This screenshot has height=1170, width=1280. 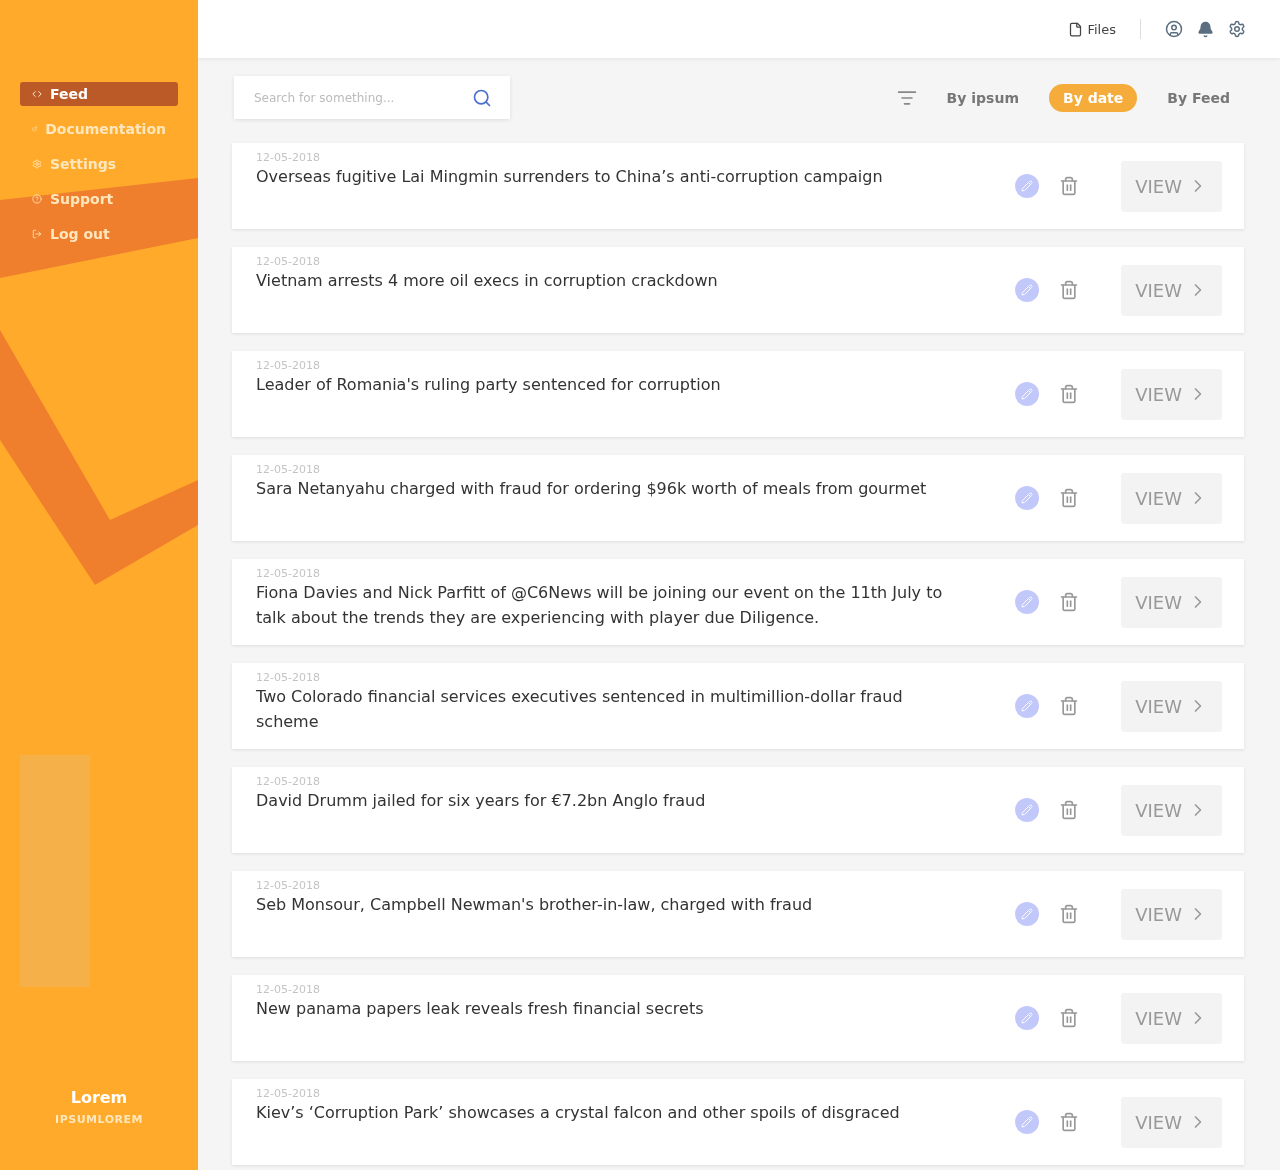 What do you see at coordinates (982, 97) in the screenshot?
I see `sort-tab: By ipsum` at bounding box center [982, 97].